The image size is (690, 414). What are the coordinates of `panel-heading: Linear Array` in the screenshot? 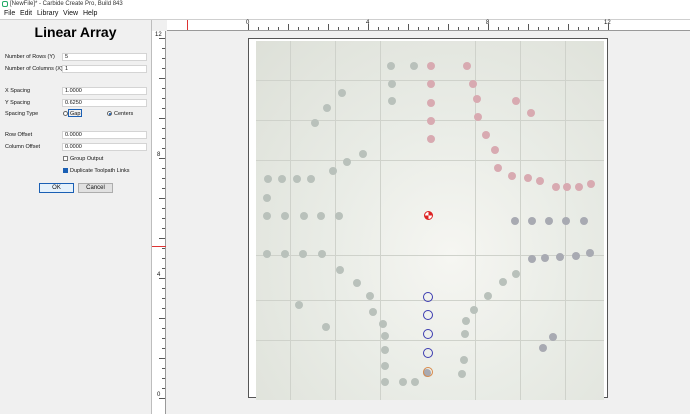 It's located at (75, 32).